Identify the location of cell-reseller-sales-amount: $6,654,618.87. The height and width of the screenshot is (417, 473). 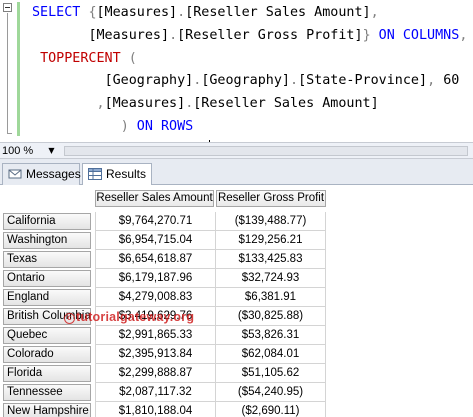
(155, 259).